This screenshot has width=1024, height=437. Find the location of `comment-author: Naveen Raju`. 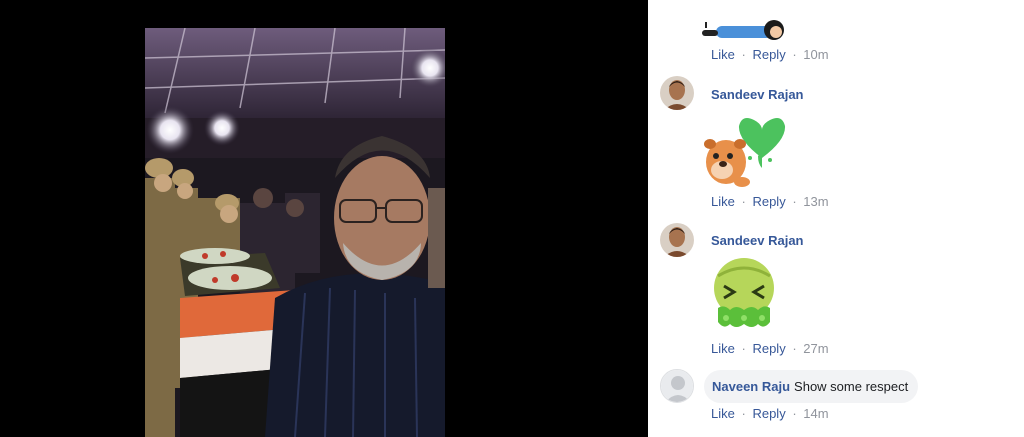

comment-author: Naveen Raju is located at coordinates (751, 386).